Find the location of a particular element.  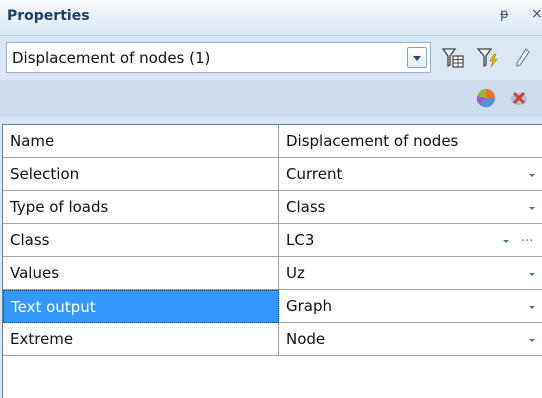

property-label: Type of loads is located at coordinates (141, 207).